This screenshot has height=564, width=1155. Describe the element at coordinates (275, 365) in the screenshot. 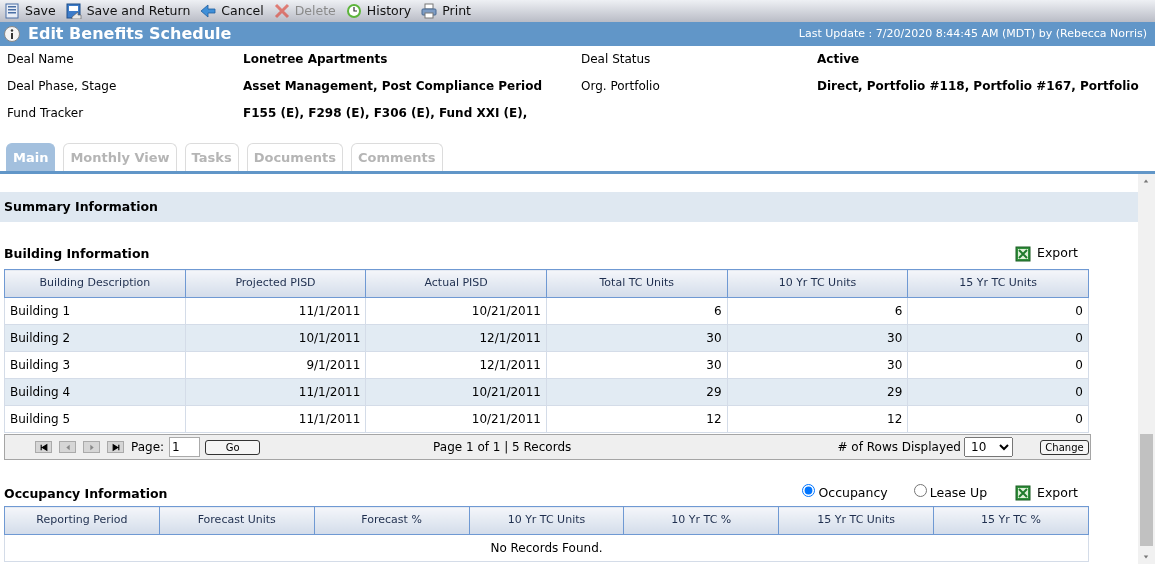

I see `table-cell: 9/1/2011` at that location.